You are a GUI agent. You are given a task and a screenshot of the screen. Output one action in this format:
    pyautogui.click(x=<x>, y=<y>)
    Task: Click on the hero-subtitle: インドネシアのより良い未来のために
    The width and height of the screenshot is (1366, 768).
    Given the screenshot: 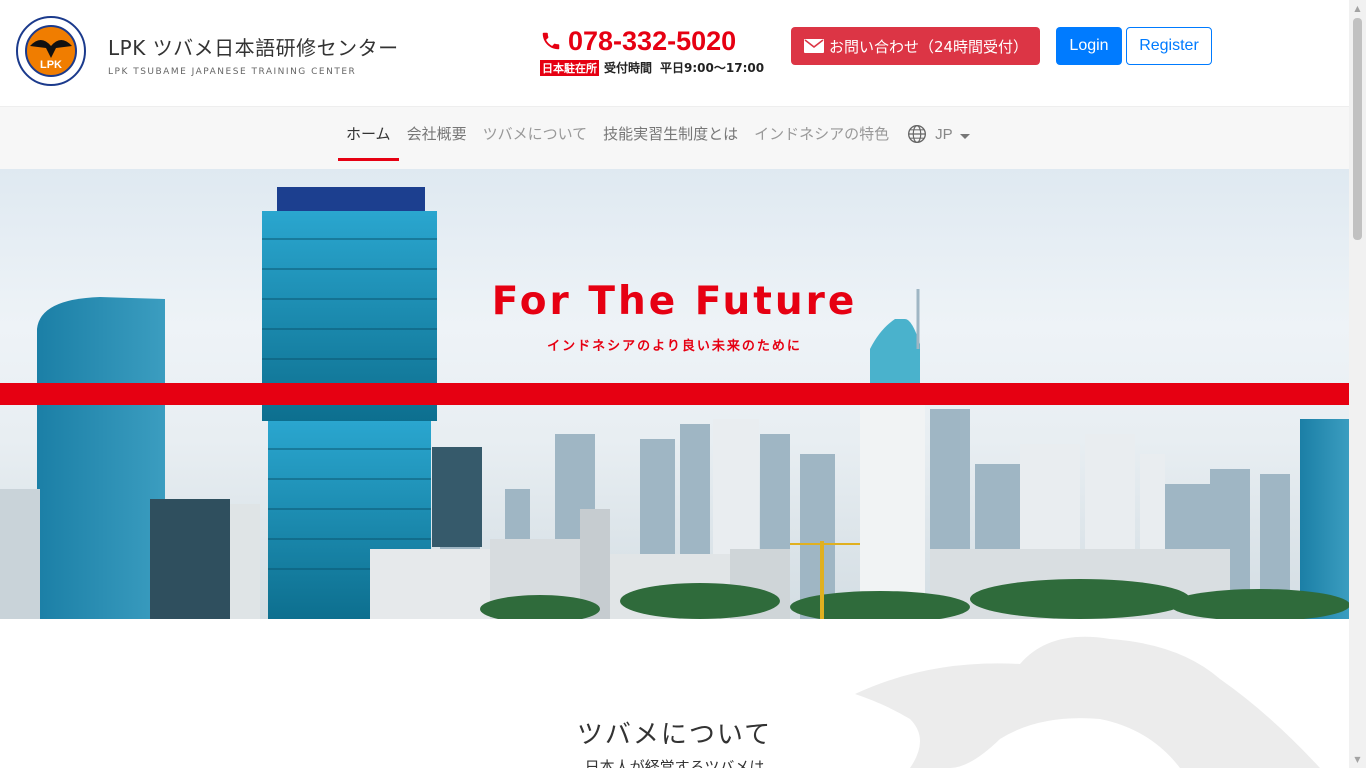 What is the action you would take?
    pyautogui.click(x=674, y=346)
    